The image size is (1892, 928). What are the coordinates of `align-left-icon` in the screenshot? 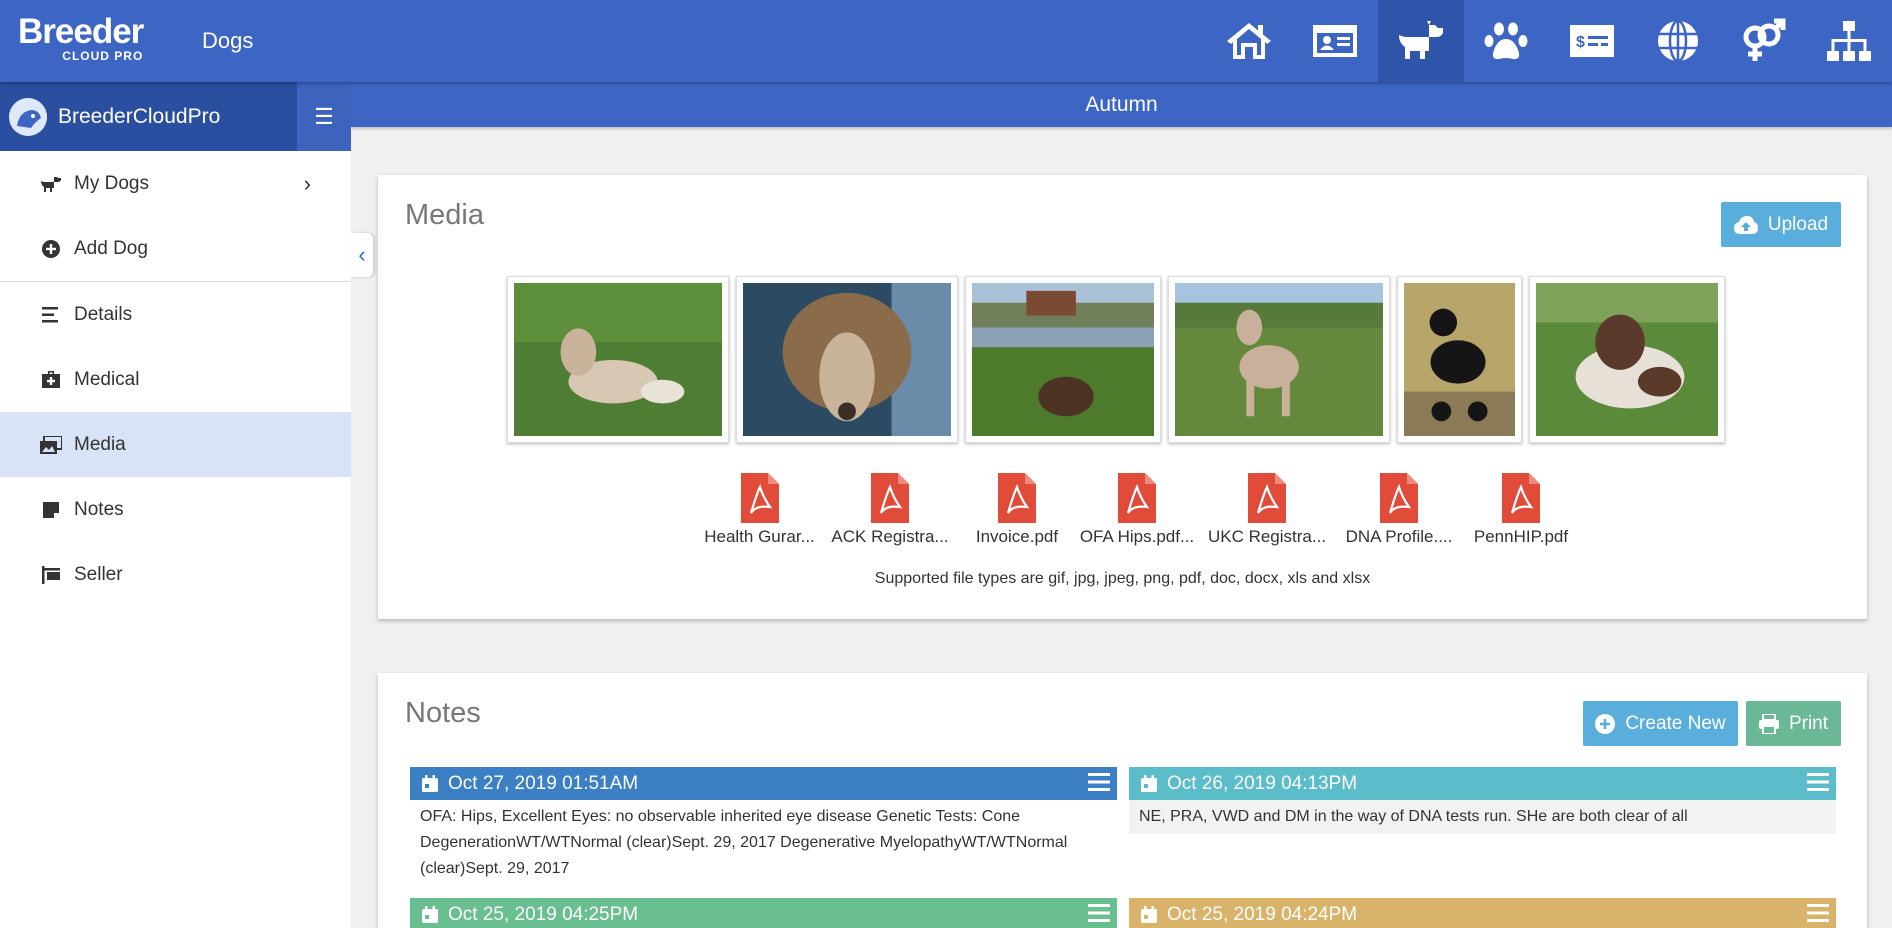 It's located at (51, 314).